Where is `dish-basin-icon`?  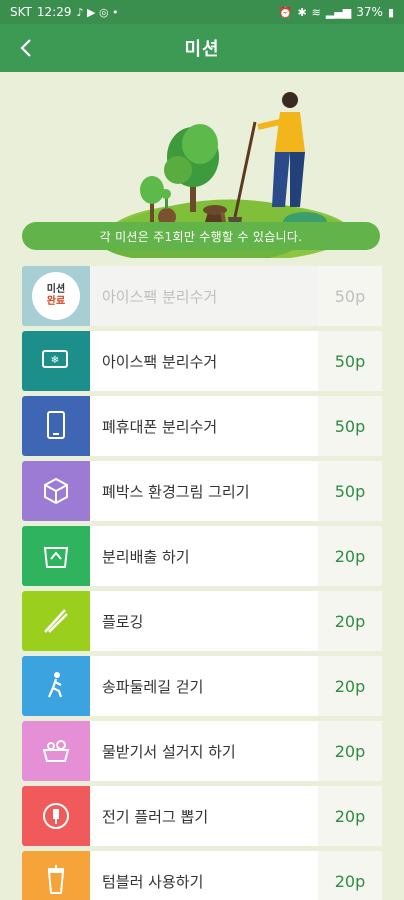 dish-basin-icon is located at coordinates (56, 751).